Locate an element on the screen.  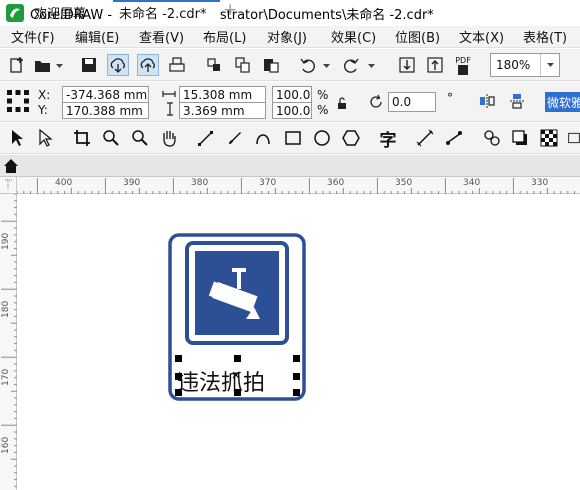
document-tab-bar is located at coordinates (290, 166).